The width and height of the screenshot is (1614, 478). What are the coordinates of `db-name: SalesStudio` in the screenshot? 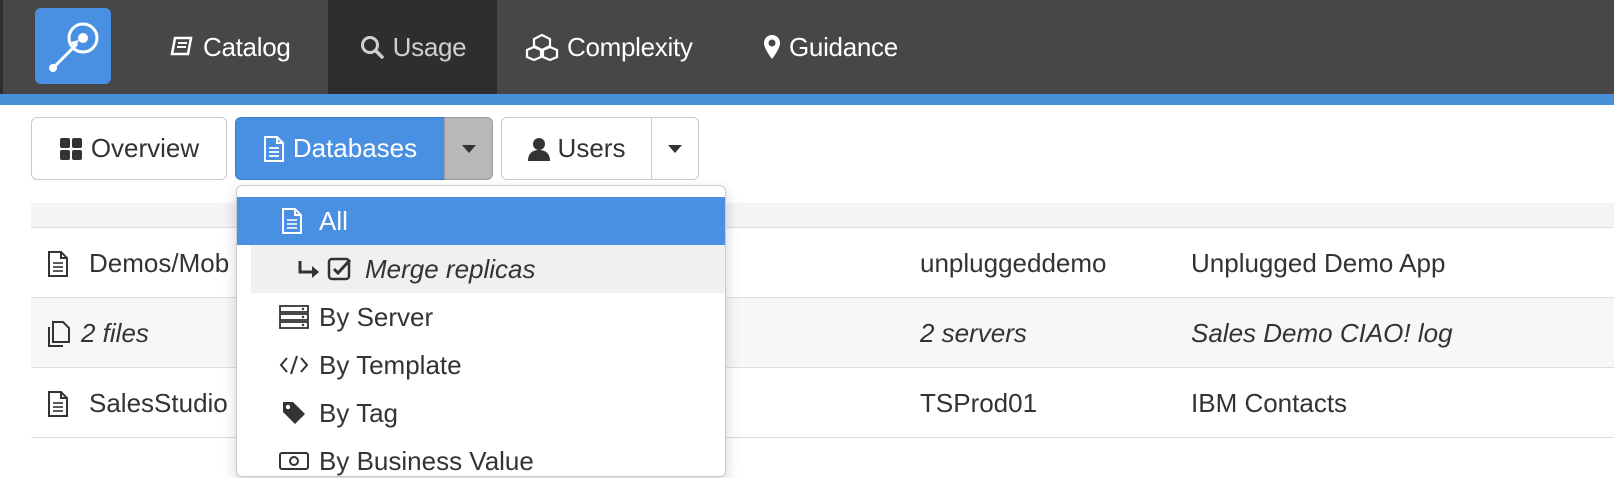 It's located at (158, 403).